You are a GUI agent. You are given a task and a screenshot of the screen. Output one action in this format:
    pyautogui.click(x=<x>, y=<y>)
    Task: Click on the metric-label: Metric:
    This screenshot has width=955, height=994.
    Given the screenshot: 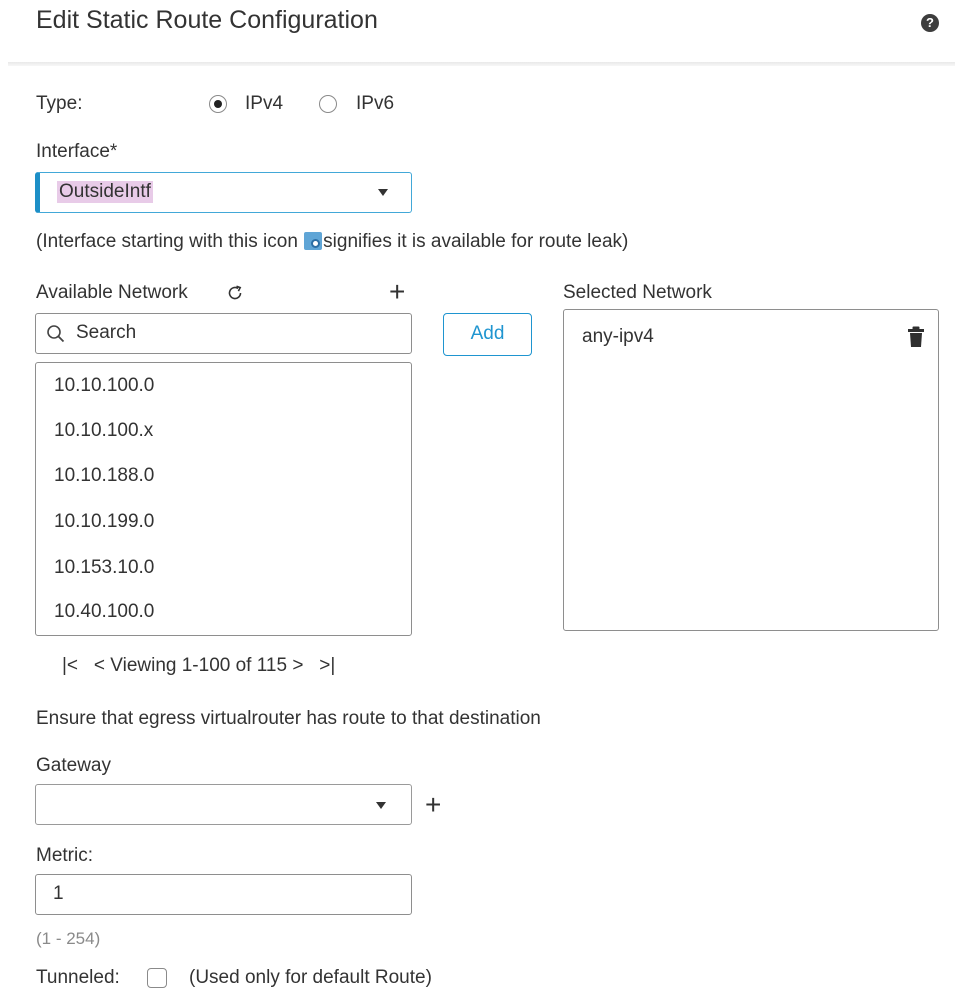 What is the action you would take?
    pyautogui.click(x=64, y=855)
    